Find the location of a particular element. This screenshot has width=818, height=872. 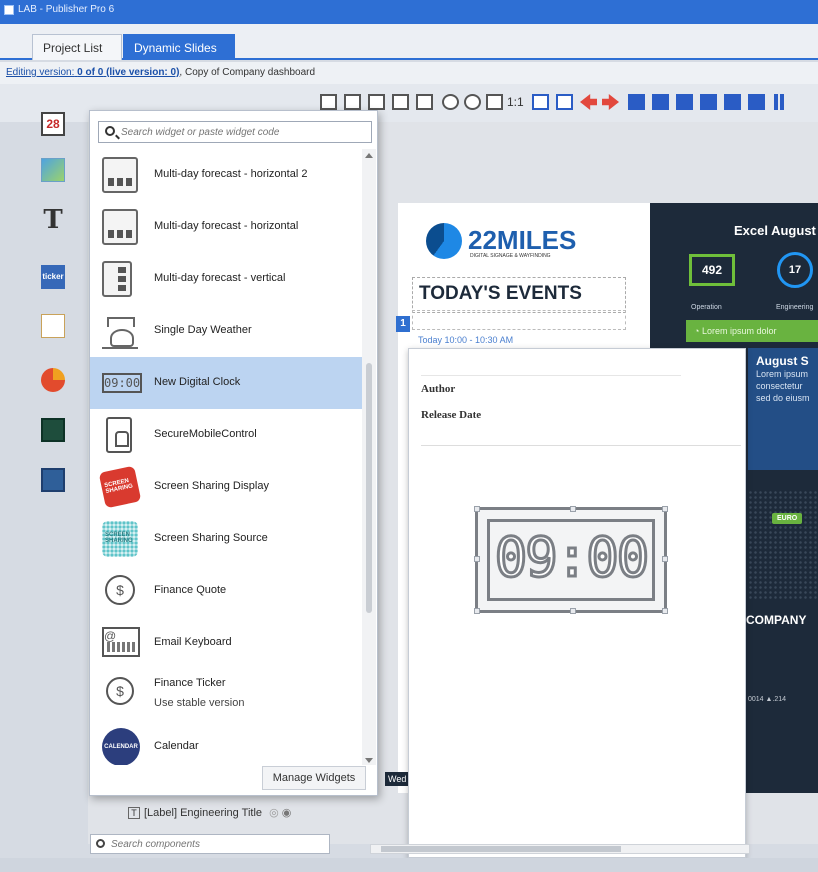

widget-item-screen-sharing-display: SCREEN SHARING Screen Sharing Display is located at coordinates (226, 487).